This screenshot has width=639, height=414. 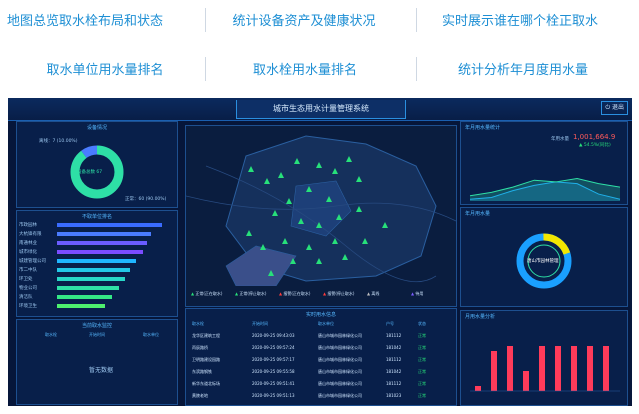 I want to click on legend-label: 报警(停止取水), so click(x=341, y=293).